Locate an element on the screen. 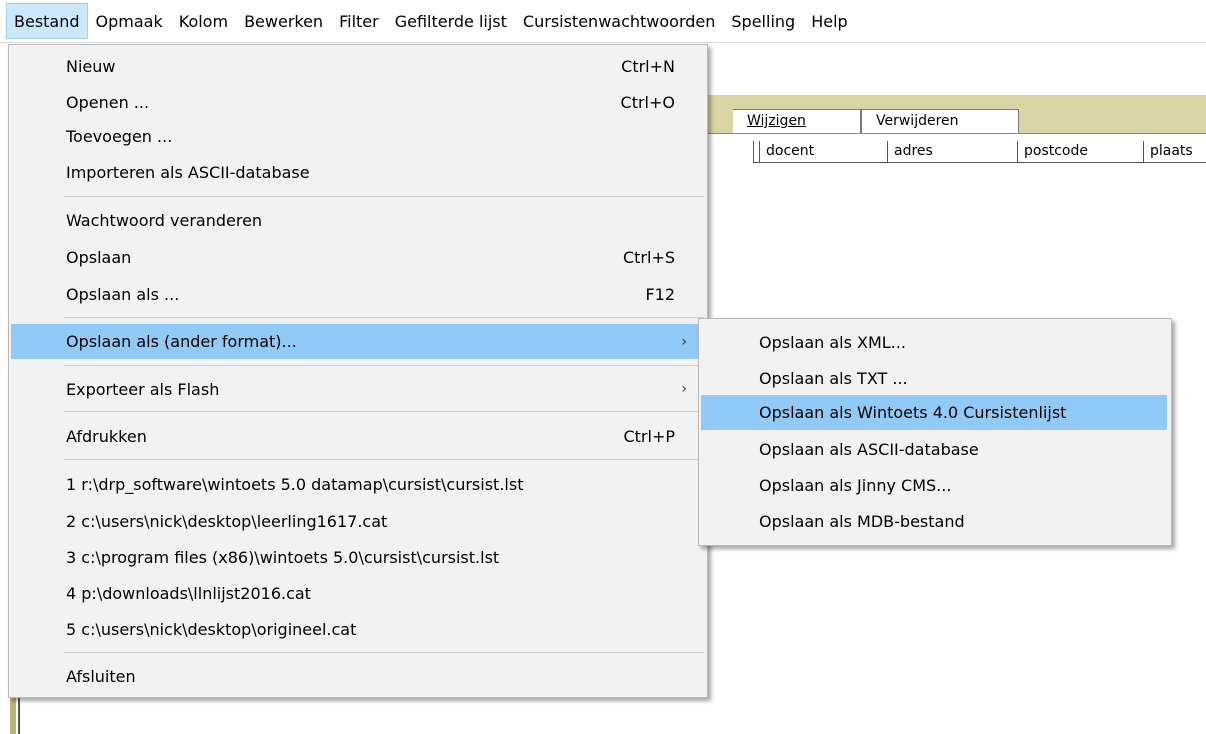 This screenshot has width=1206, height=734. menu-item-opslaan: Opslaan Ctrl+S is located at coordinates (358, 257).